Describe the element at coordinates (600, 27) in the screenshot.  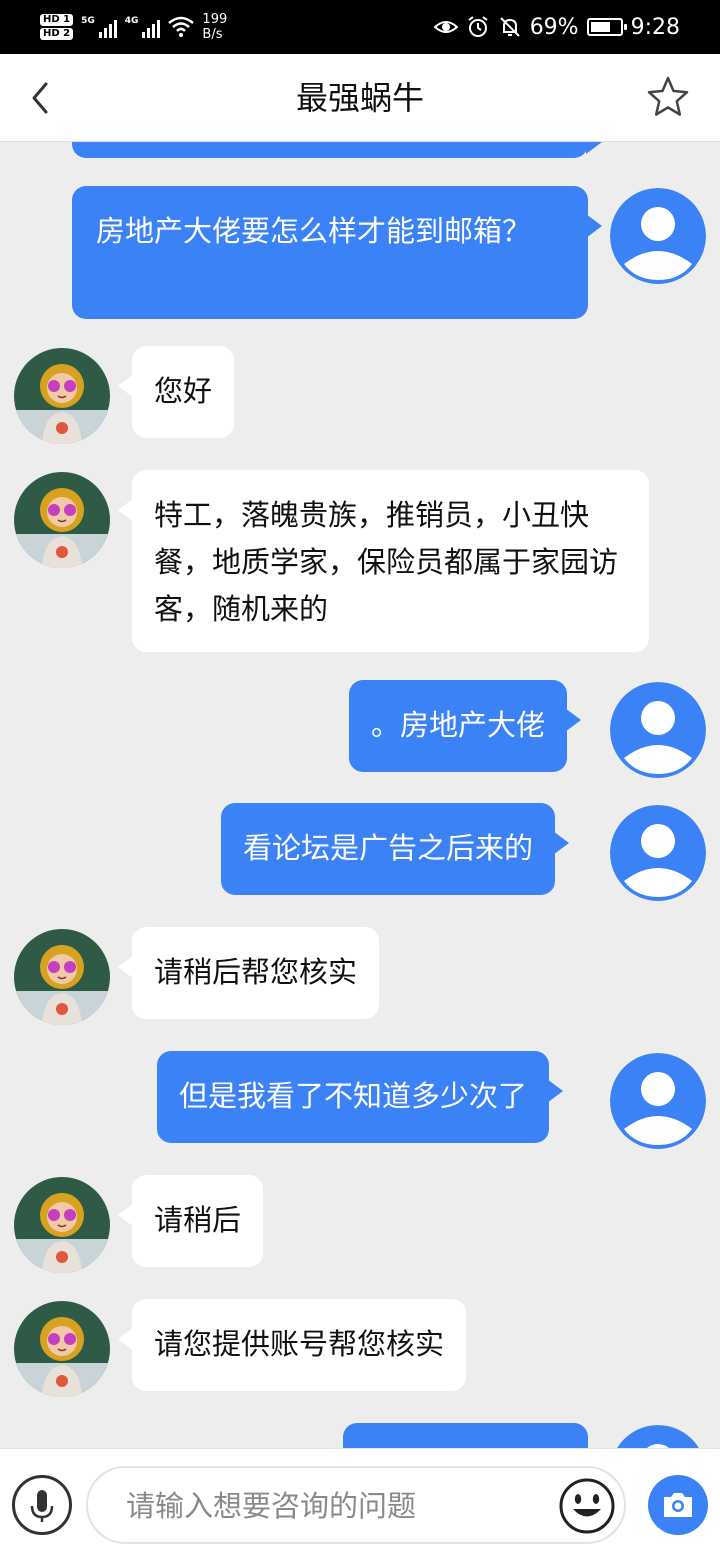
I see `battery-fill` at that location.